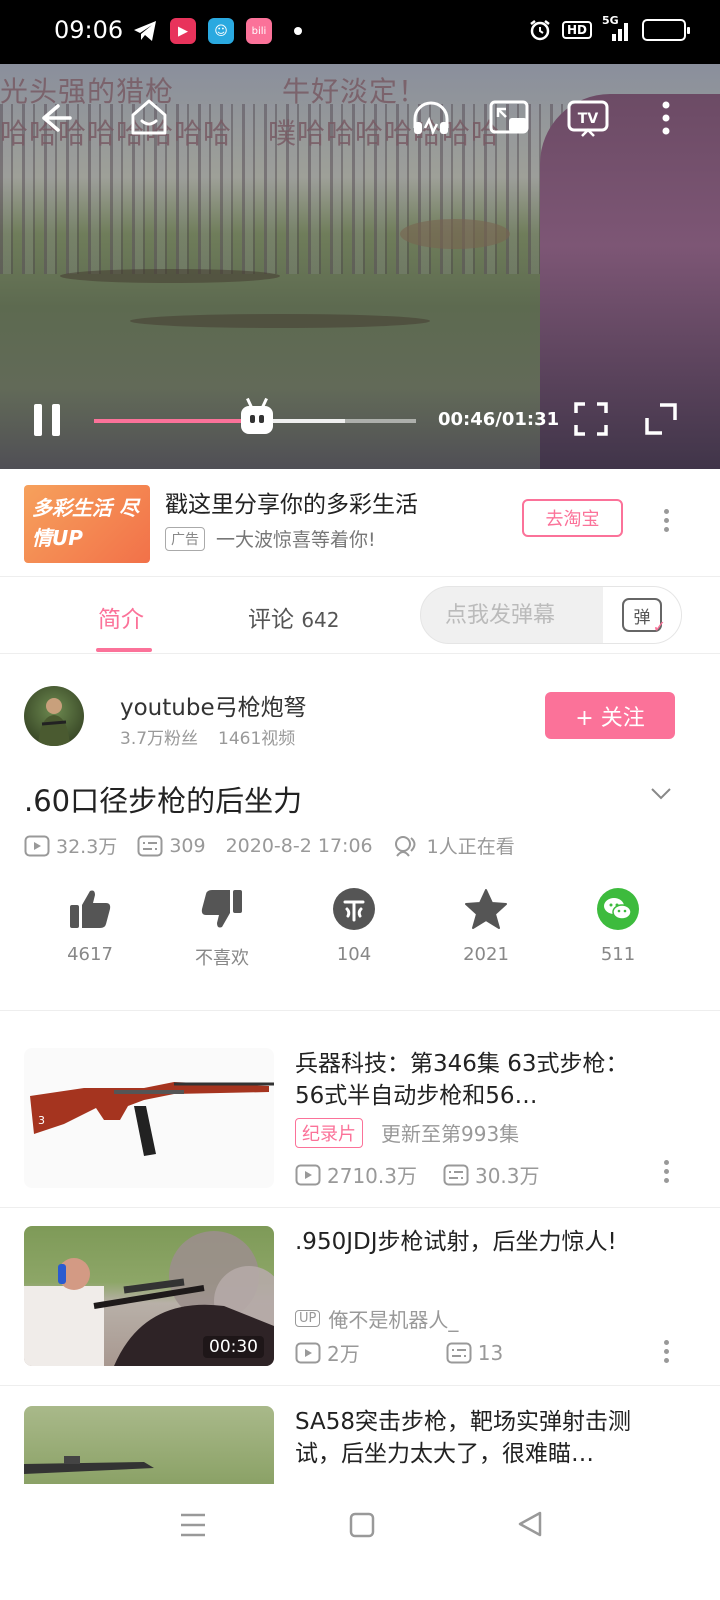 The height and width of the screenshot is (1600, 720). What do you see at coordinates (360, 523) in the screenshot?
I see `ad-banner: 多彩生活 尽情UP 戳这里分享你的多彩生活 广告 一大波惊喜等着你! 去淘宝` at bounding box center [360, 523].